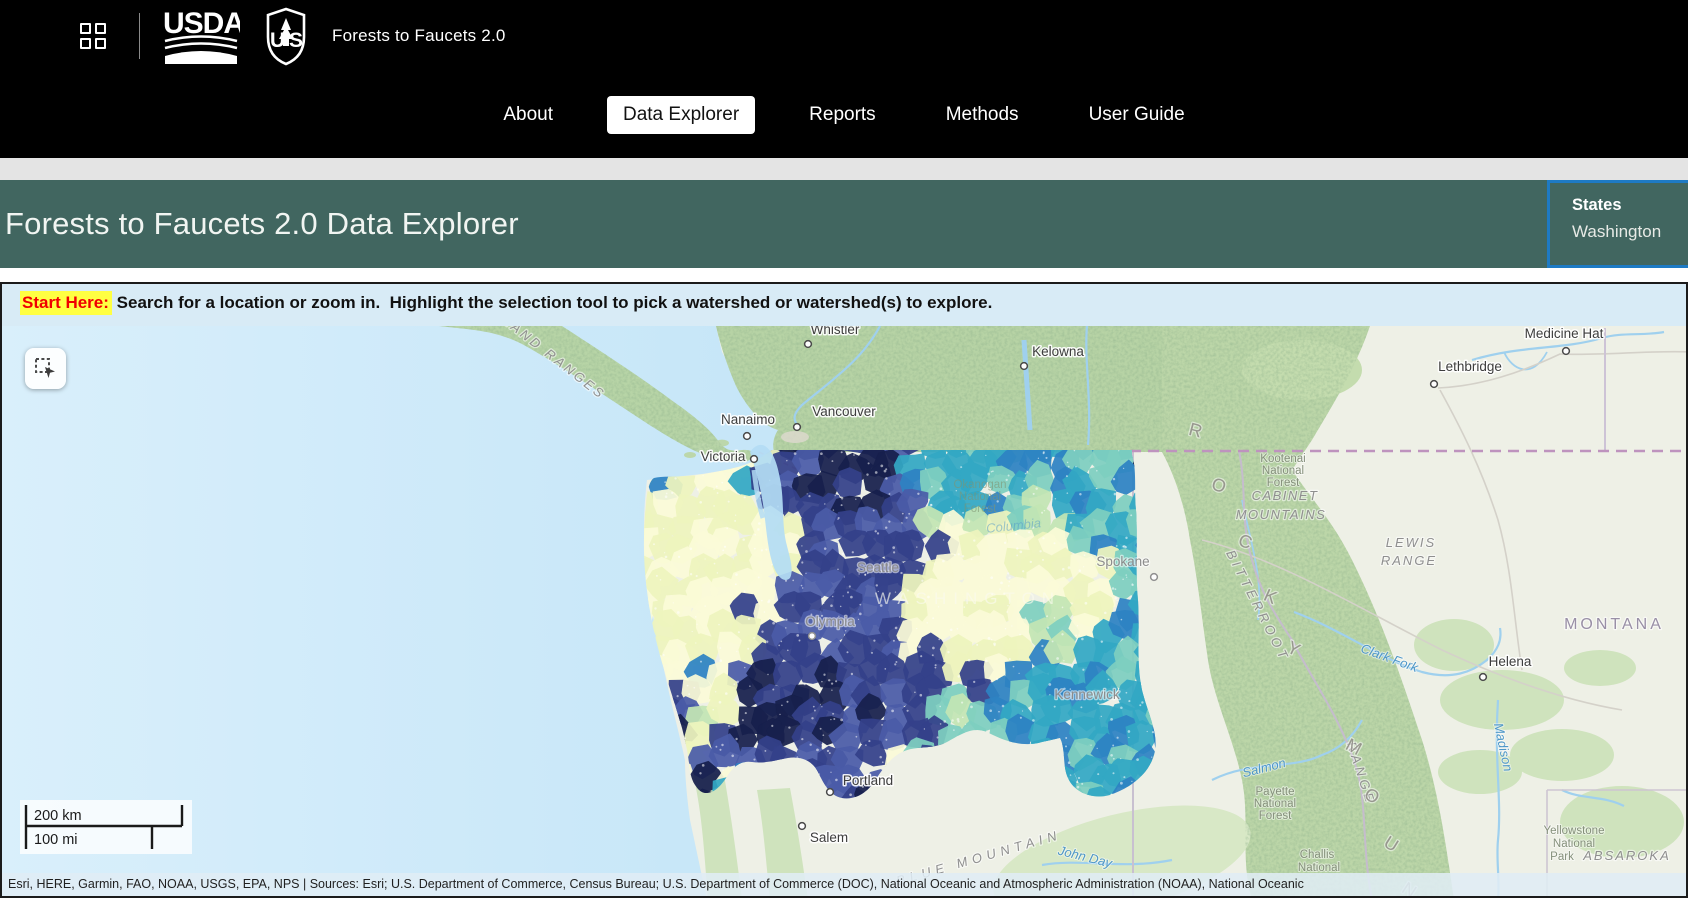 The image size is (1688, 898). Describe the element at coordinates (201, 24) in the screenshot. I see `svg-text: USDA` at that location.